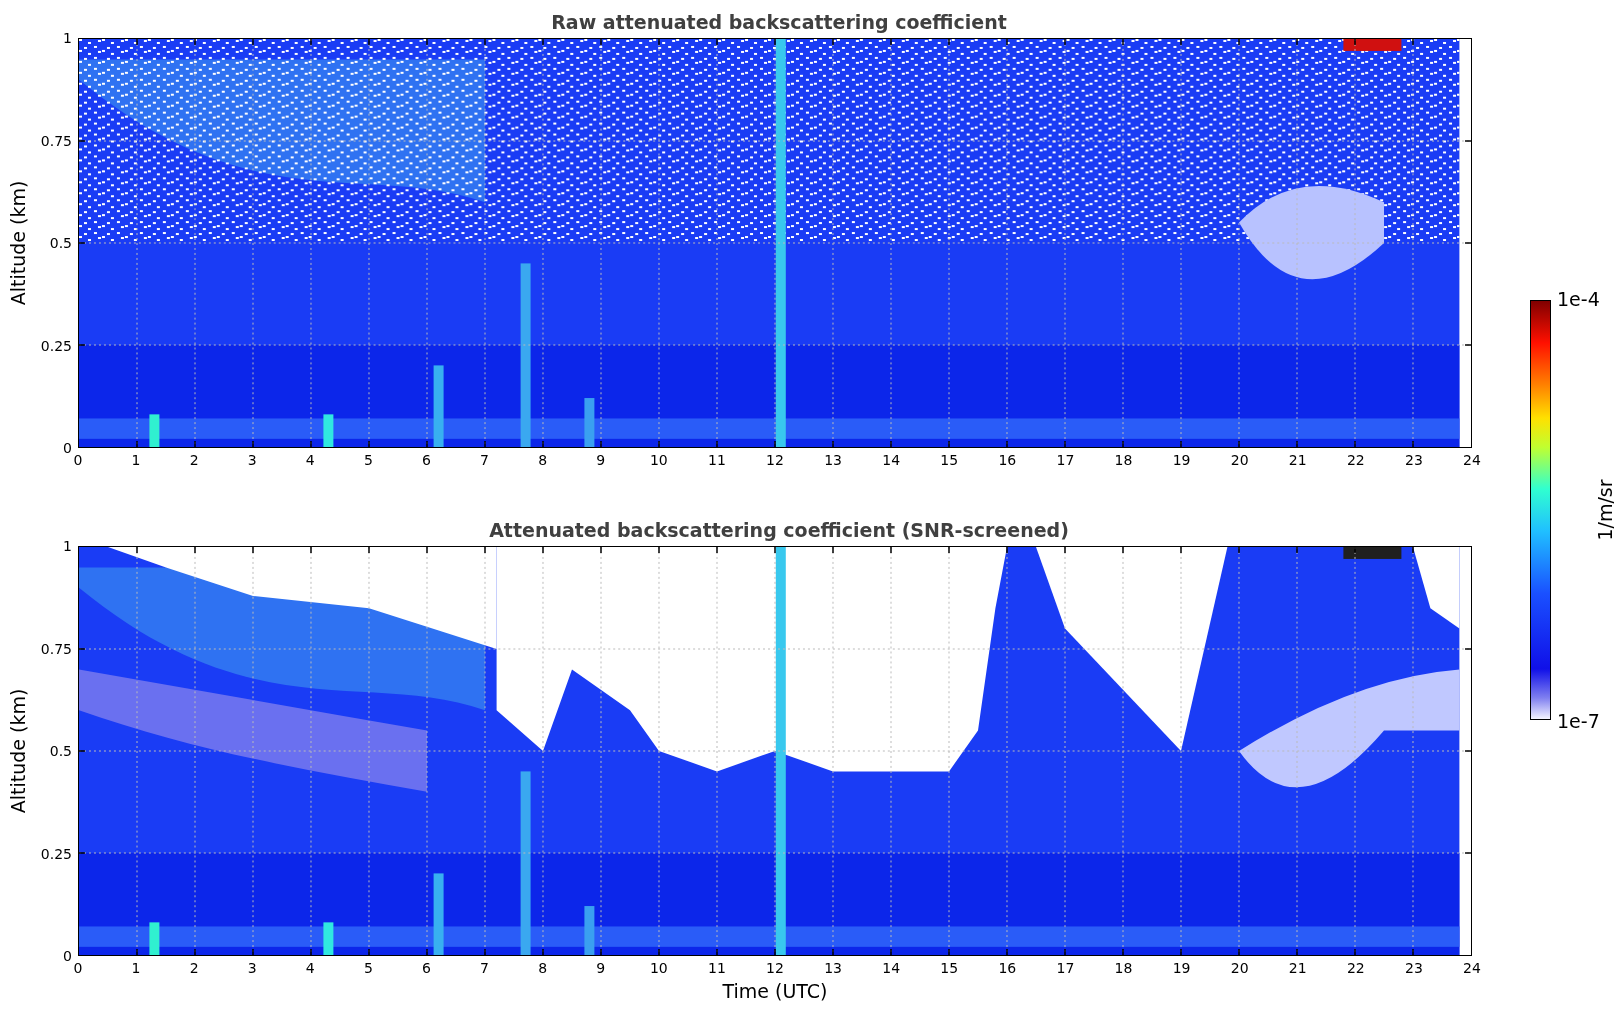 This screenshot has width=1621, height=1020. What do you see at coordinates (1605, 510) in the screenshot?
I see `colorbar-unit-label: 1/m/sr` at bounding box center [1605, 510].